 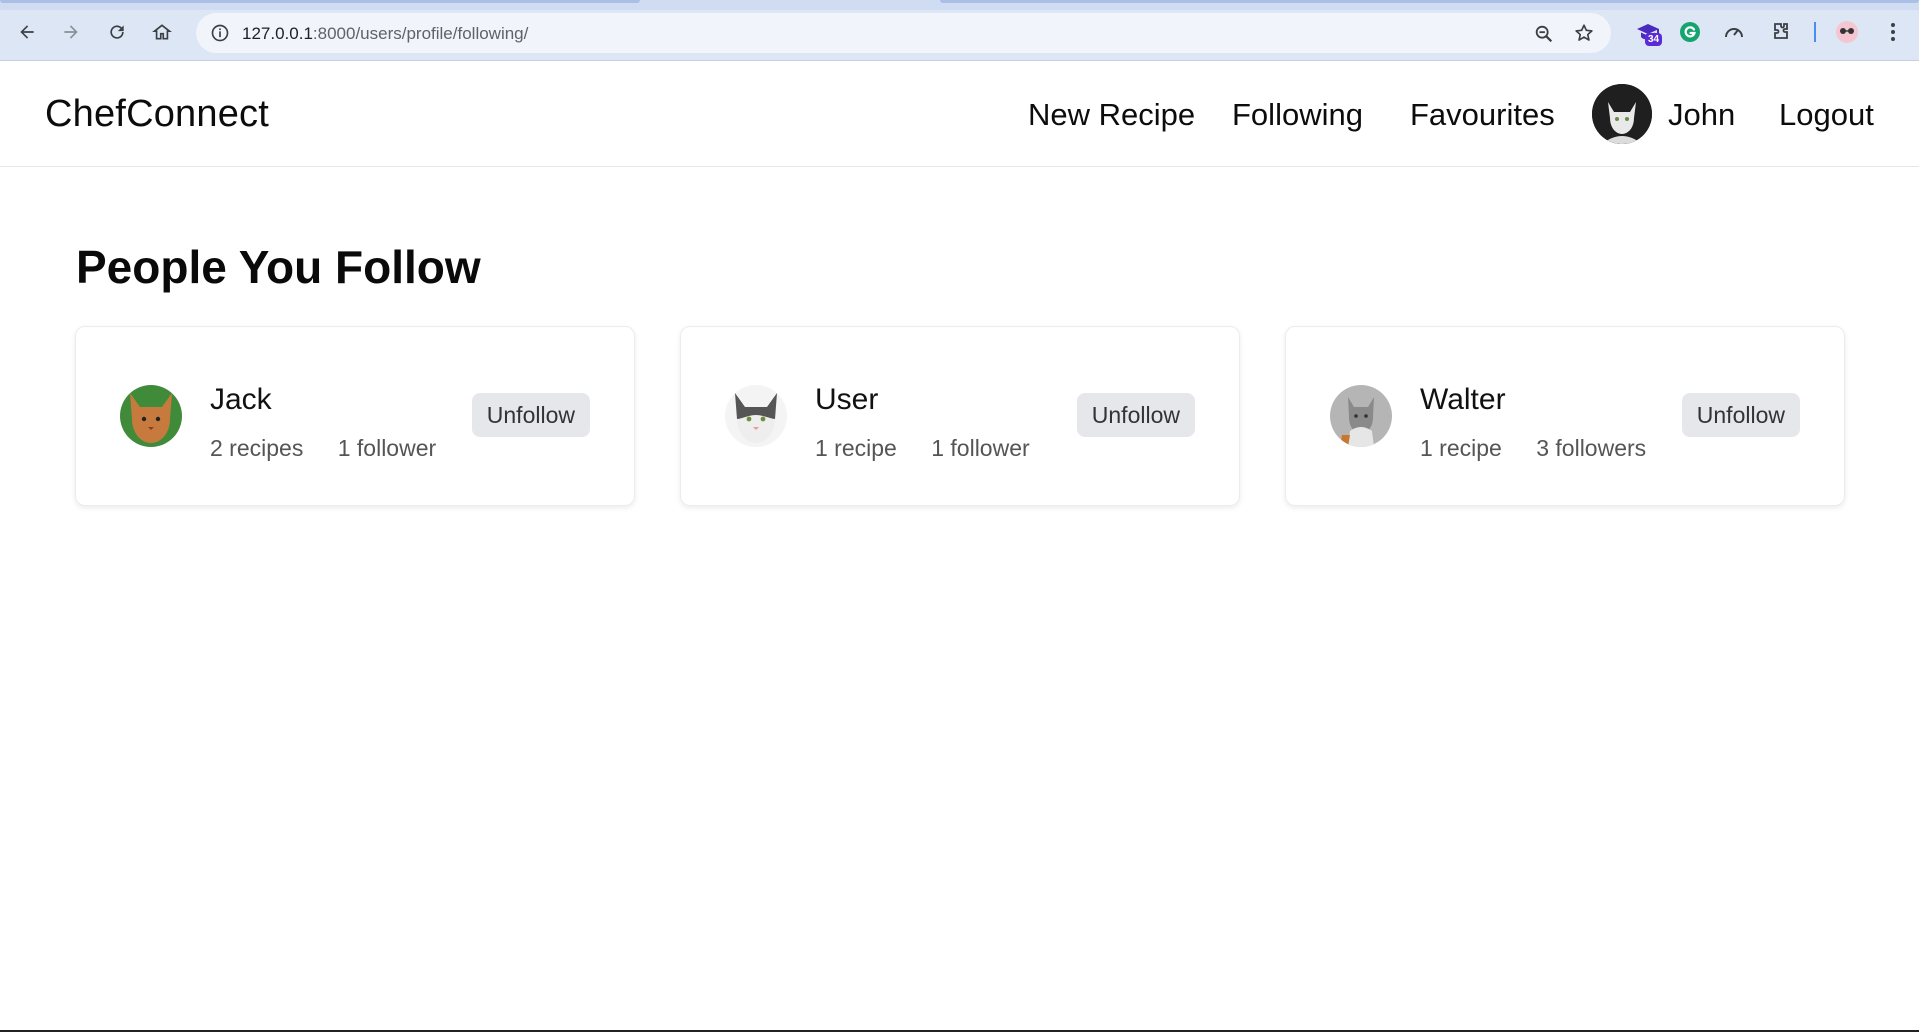 I want to click on reload-icon, so click(x=117, y=32).